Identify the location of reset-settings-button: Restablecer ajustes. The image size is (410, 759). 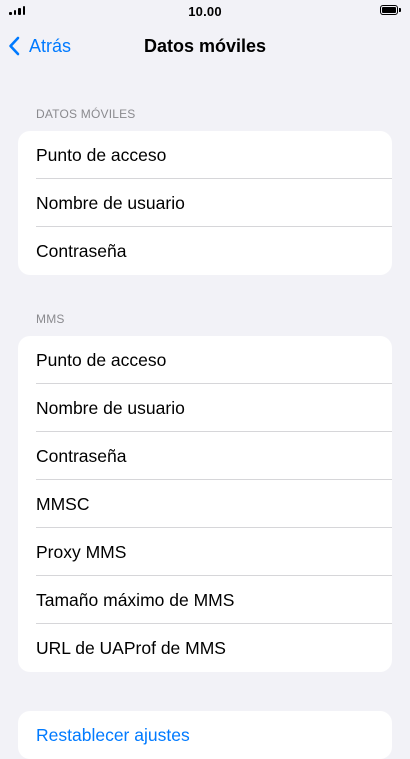
(205, 735).